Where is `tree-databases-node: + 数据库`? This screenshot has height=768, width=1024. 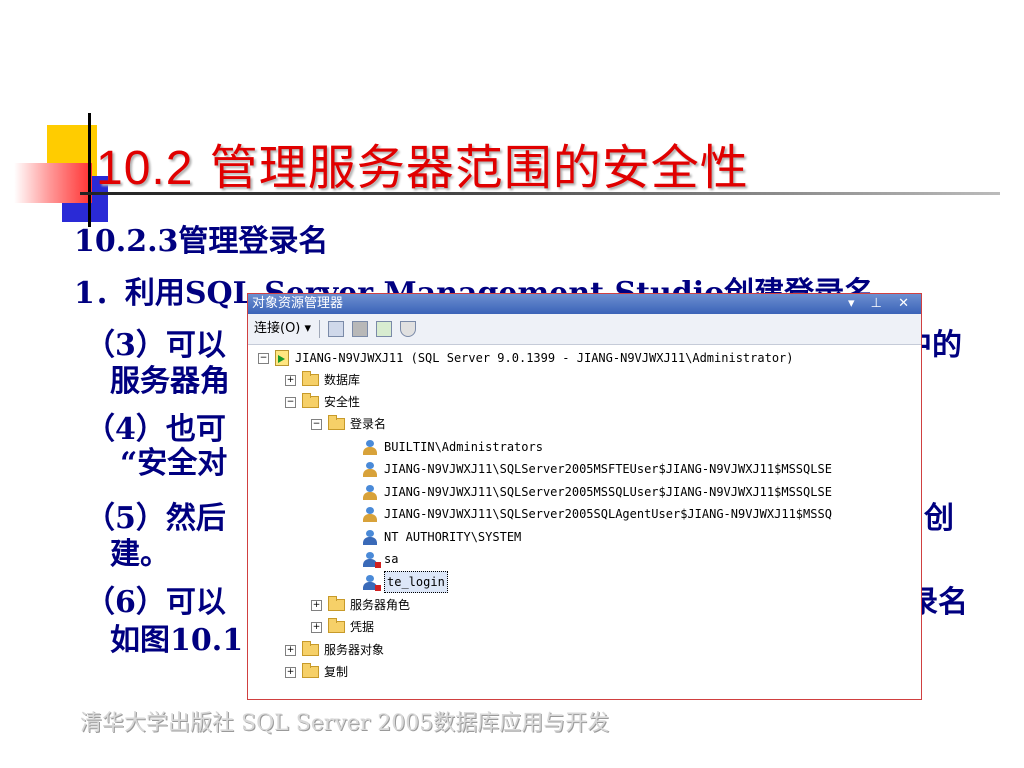 tree-databases-node: + 数据库 is located at coordinates (322, 380).